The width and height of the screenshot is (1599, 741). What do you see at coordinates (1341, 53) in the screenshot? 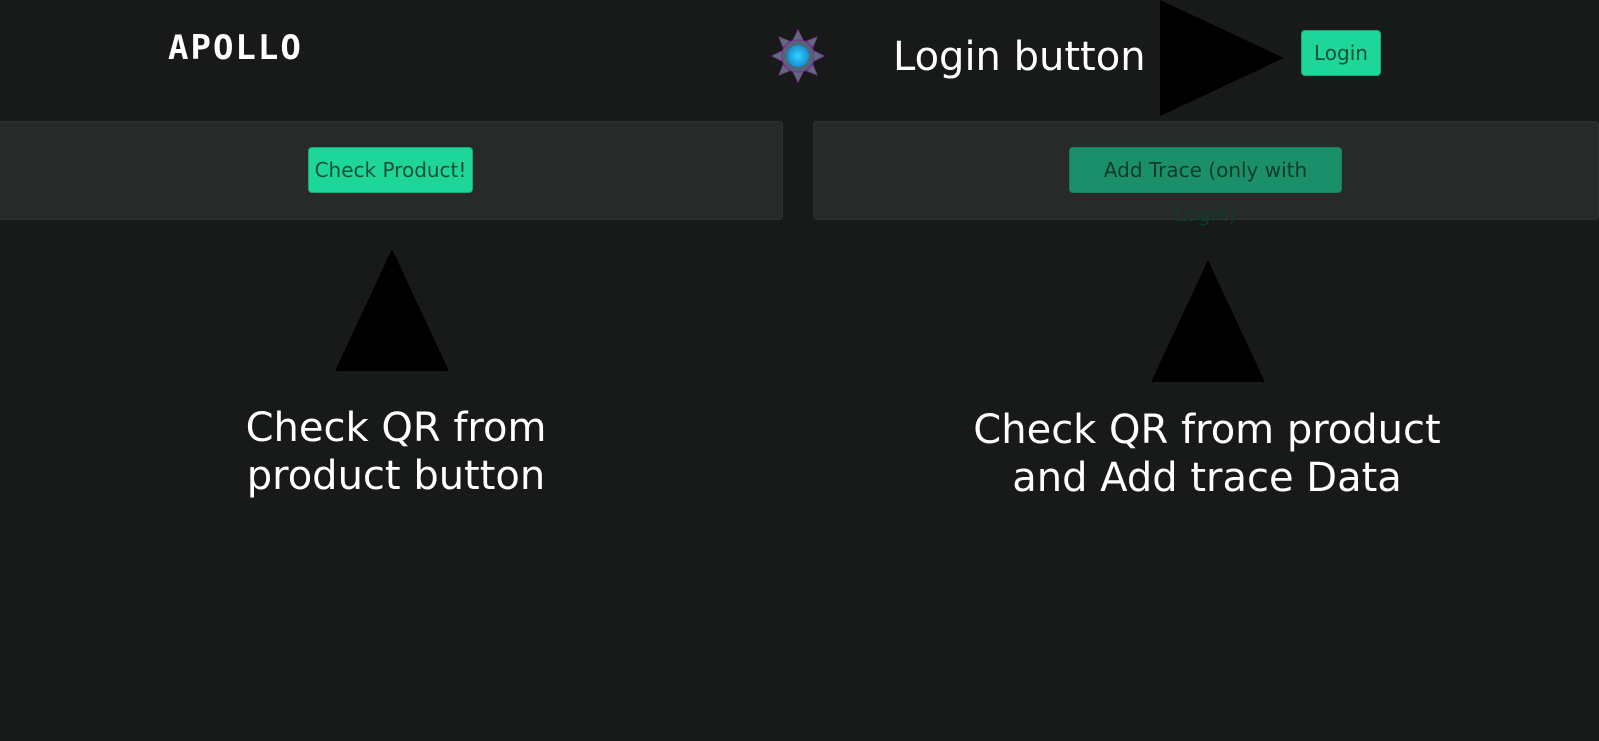
I see `login-button: Login` at bounding box center [1341, 53].